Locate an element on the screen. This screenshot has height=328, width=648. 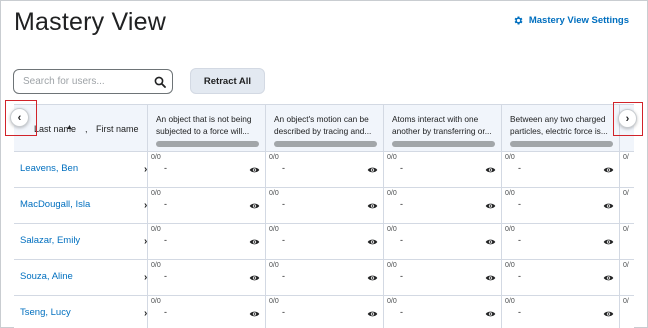
learner-name-link: MacDougall, Isla is located at coordinates (55, 204).